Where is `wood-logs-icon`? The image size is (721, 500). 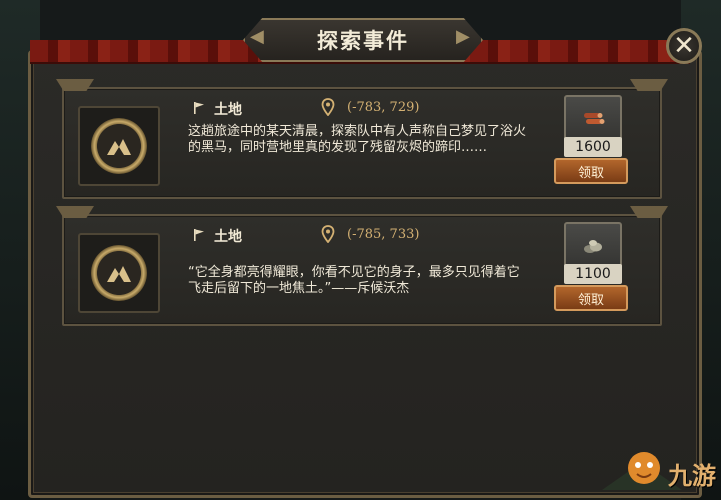
wood-logs-icon is located at coordinates (594, 118).